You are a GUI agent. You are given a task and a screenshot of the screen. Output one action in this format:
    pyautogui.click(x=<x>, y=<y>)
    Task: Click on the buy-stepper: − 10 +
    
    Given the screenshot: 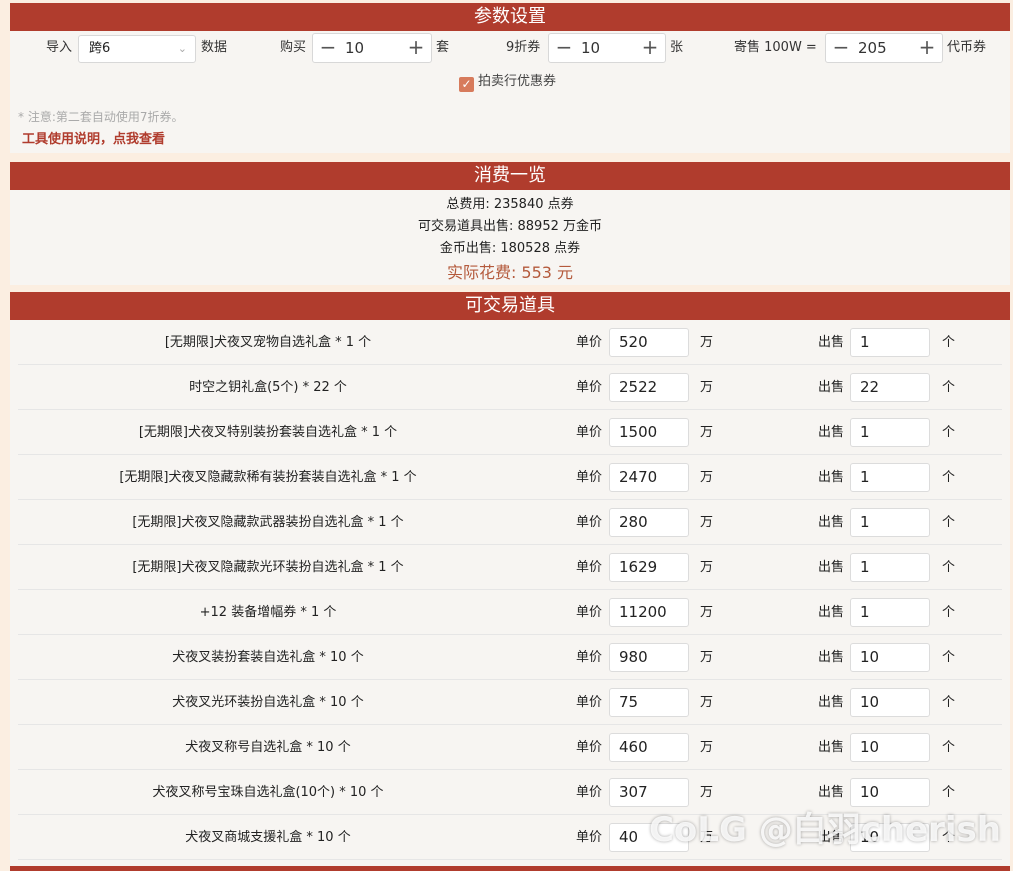 What is the action you would take?
    pyautogui.click(x=372, y=48)
    